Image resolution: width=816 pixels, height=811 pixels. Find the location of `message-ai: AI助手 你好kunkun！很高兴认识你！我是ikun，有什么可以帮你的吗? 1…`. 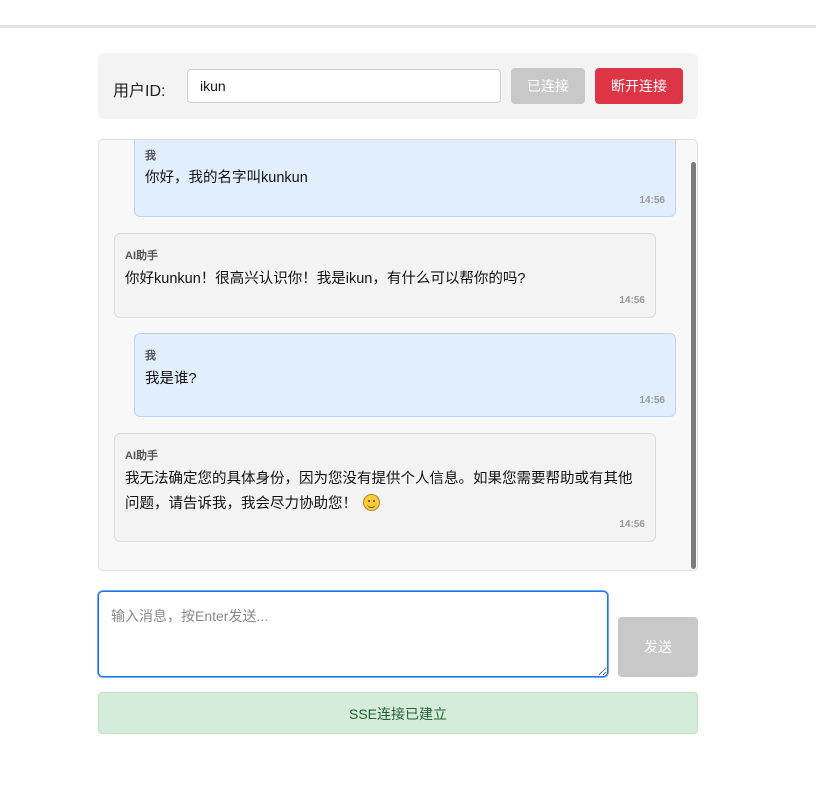

message-ai: AI助手 你好kunkun！很高兴认识你！我是ikun，有什么可以帮你的吗? 1… is located at coordinates (385, 275).